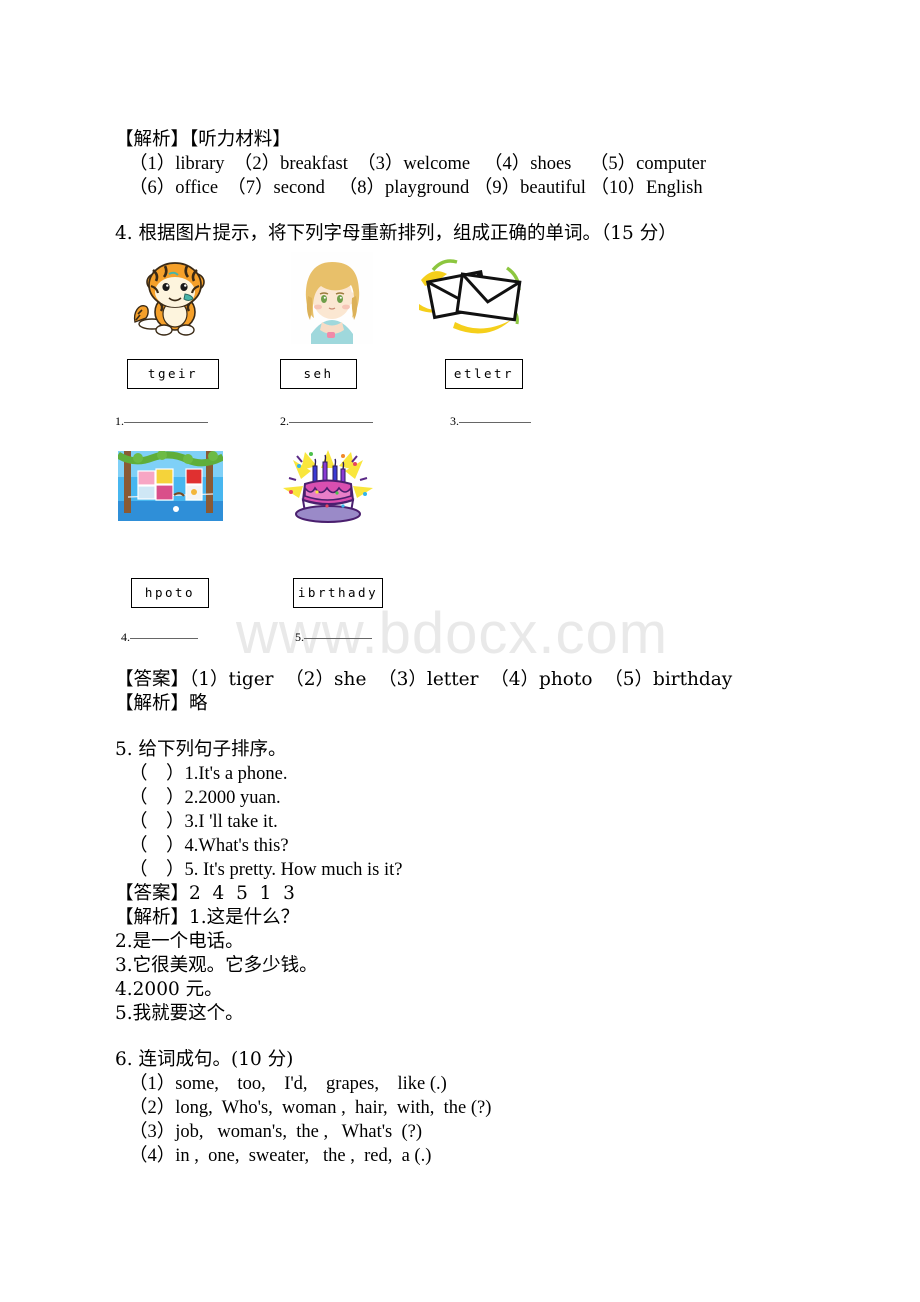 Image resolution: width=920 pixels, height=1302 pixels. I want to click on question-6-item-3: （3）job, woman's, the , What's (?), so click(517, 1132).